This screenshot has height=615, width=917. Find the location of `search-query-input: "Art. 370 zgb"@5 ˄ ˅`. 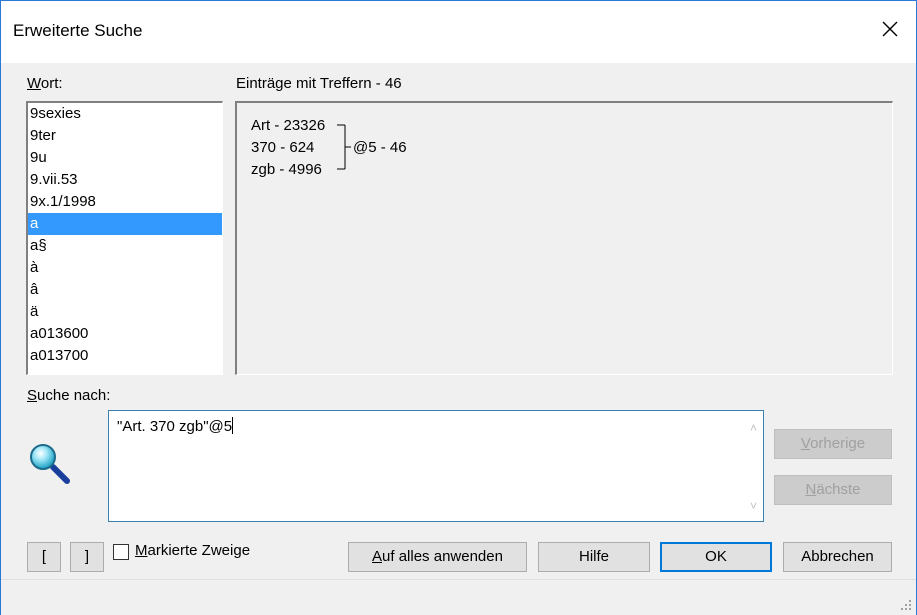

search-query-input: "Art. 370 zgb"@5 ˄ ˅ is located at coordinates (436, 466).